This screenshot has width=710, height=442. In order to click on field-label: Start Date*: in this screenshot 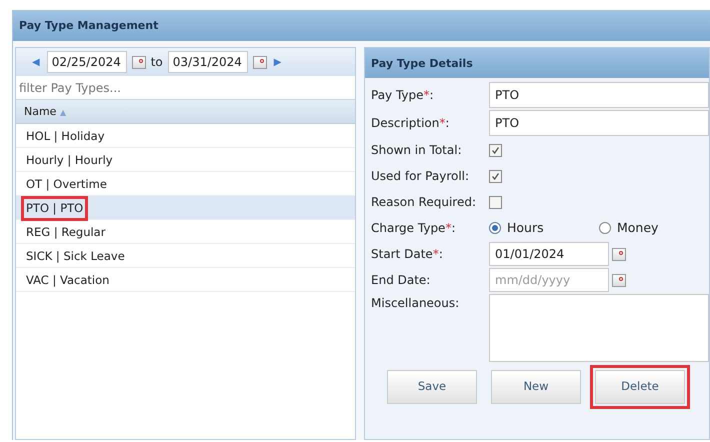, I will do `click(407, 254)`.